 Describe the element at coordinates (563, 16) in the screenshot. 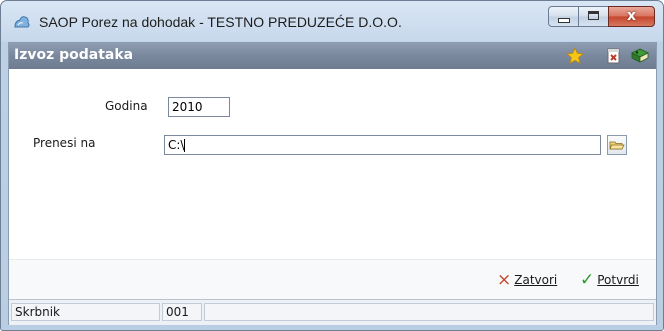

I see `minimize-button` at that location.